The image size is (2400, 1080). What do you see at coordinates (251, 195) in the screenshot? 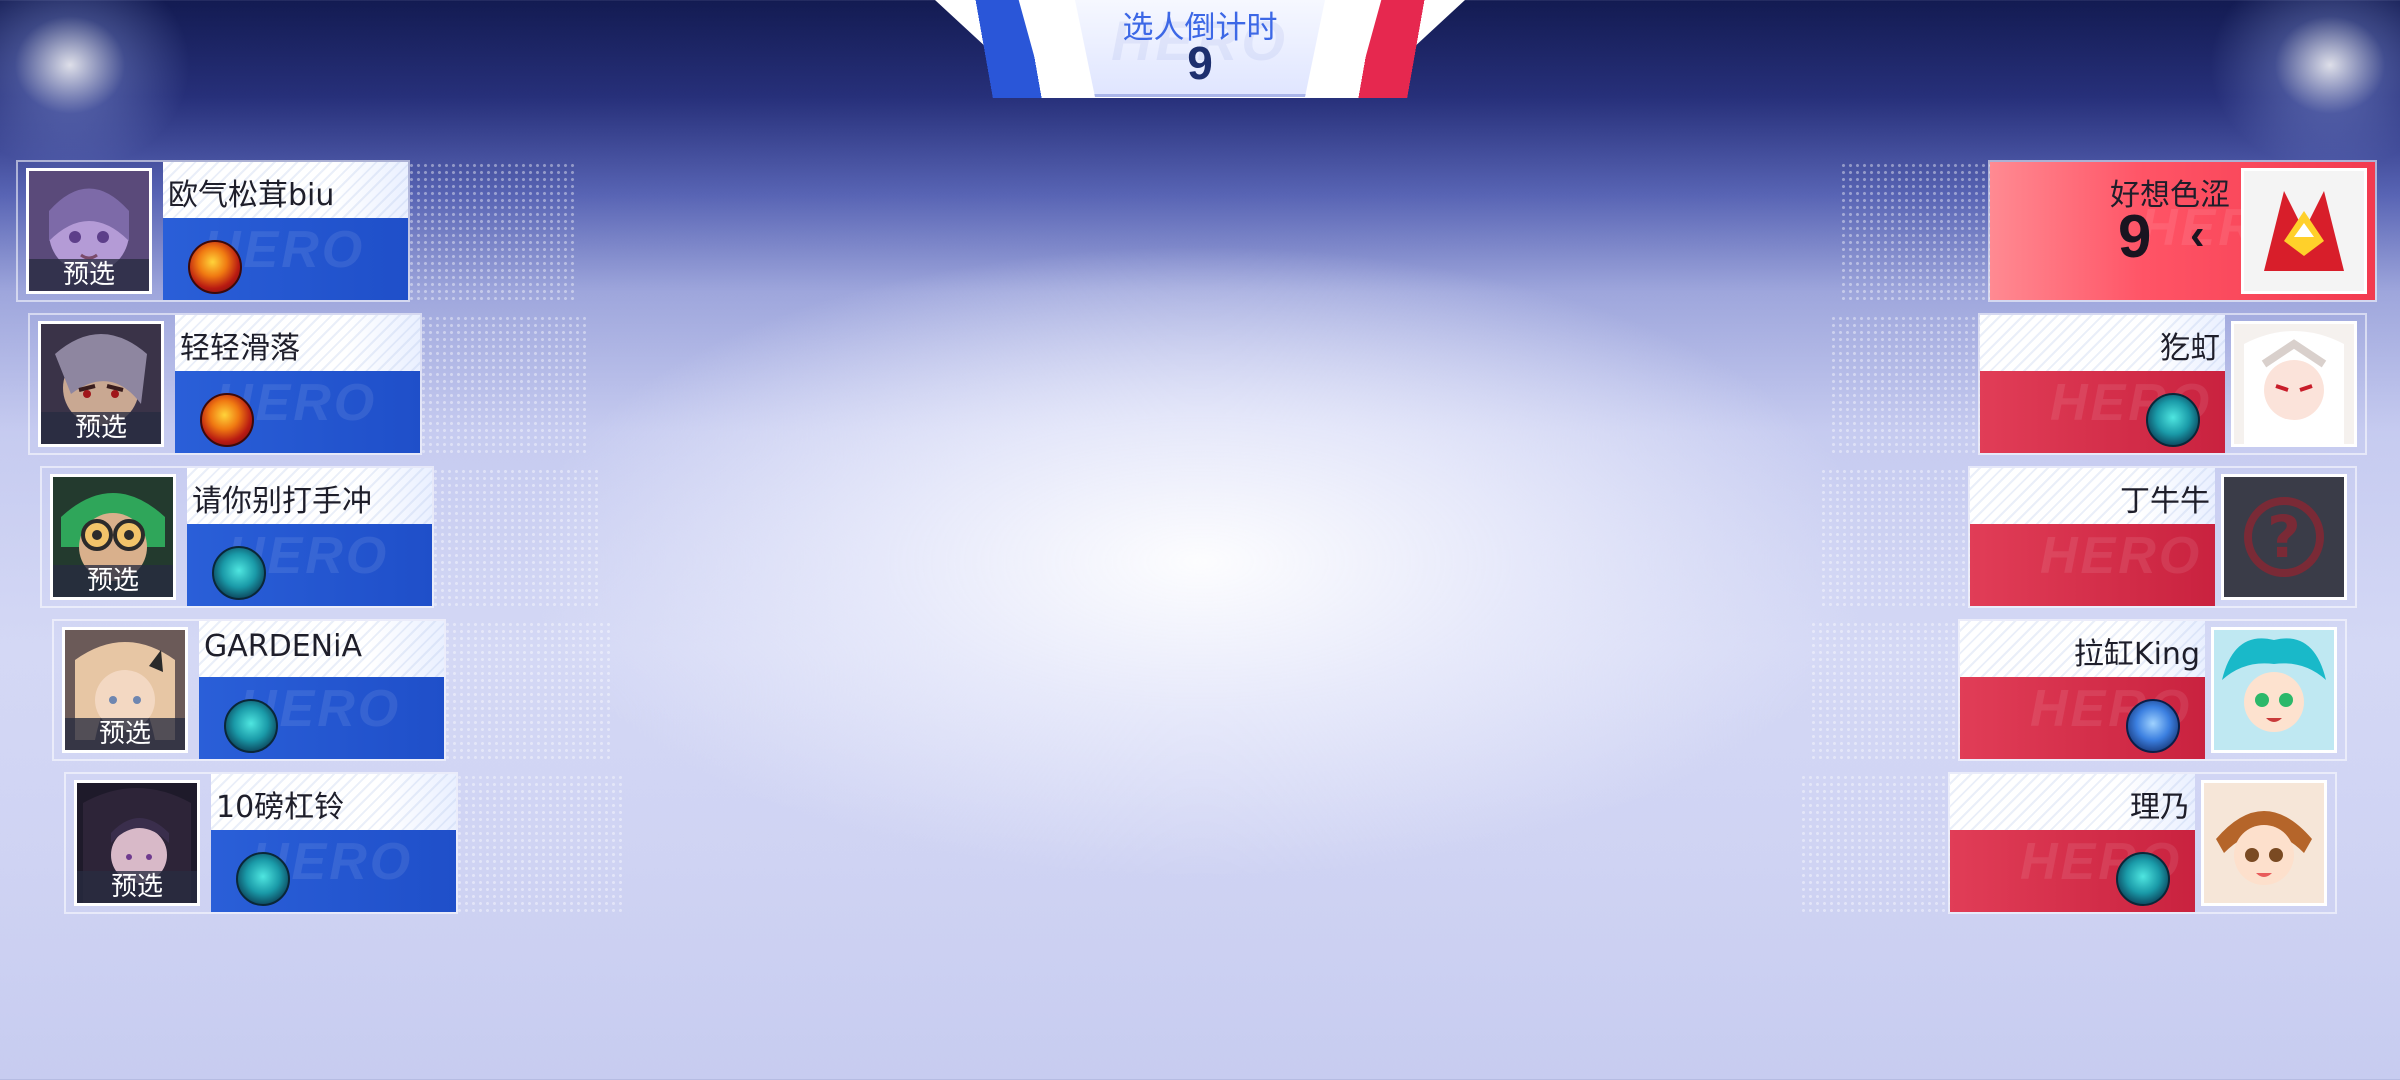
I see `player-name: 欧气松茸biu` at bounding box center [251, 195].